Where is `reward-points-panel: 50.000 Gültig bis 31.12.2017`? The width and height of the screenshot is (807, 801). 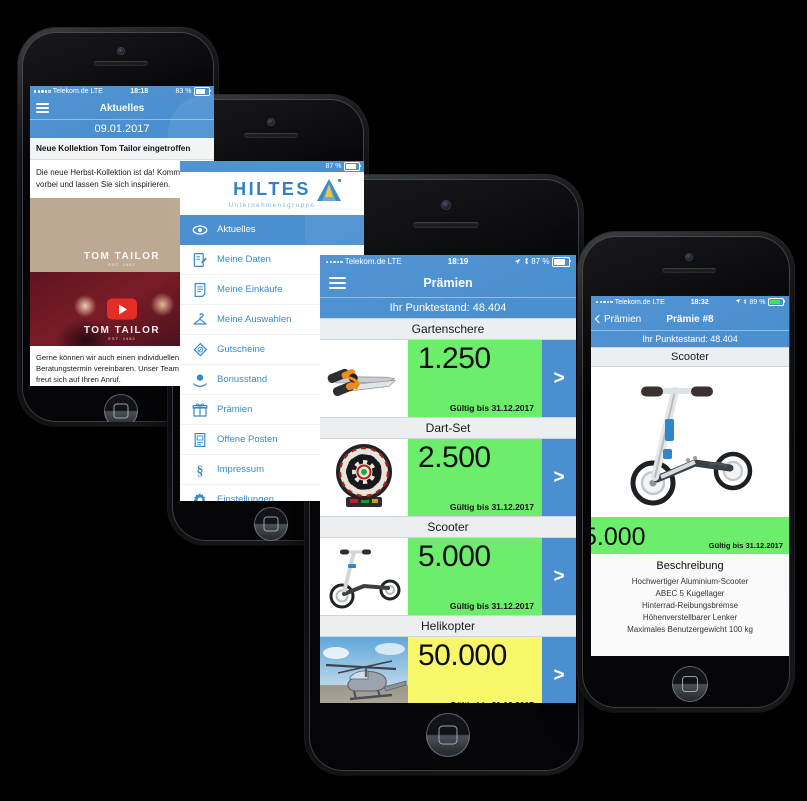
reward-points-panel: 50.000 Gültig bis 31.12.2017 is located at coordinates (475, 670).